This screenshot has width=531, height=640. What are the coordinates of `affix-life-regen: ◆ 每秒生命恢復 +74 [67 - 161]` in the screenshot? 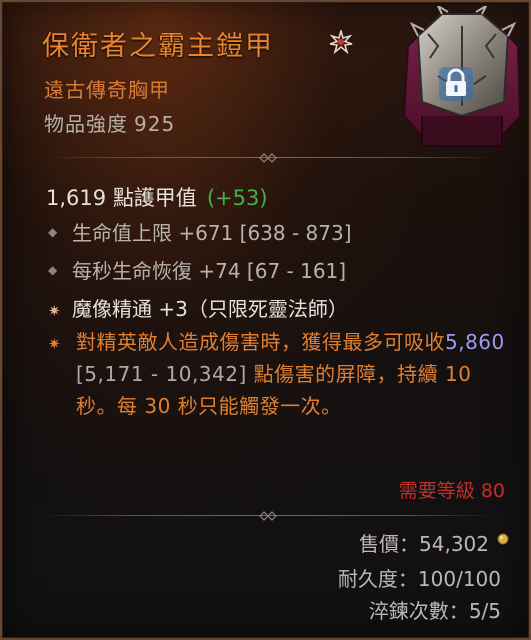 It's located at (197, 269).